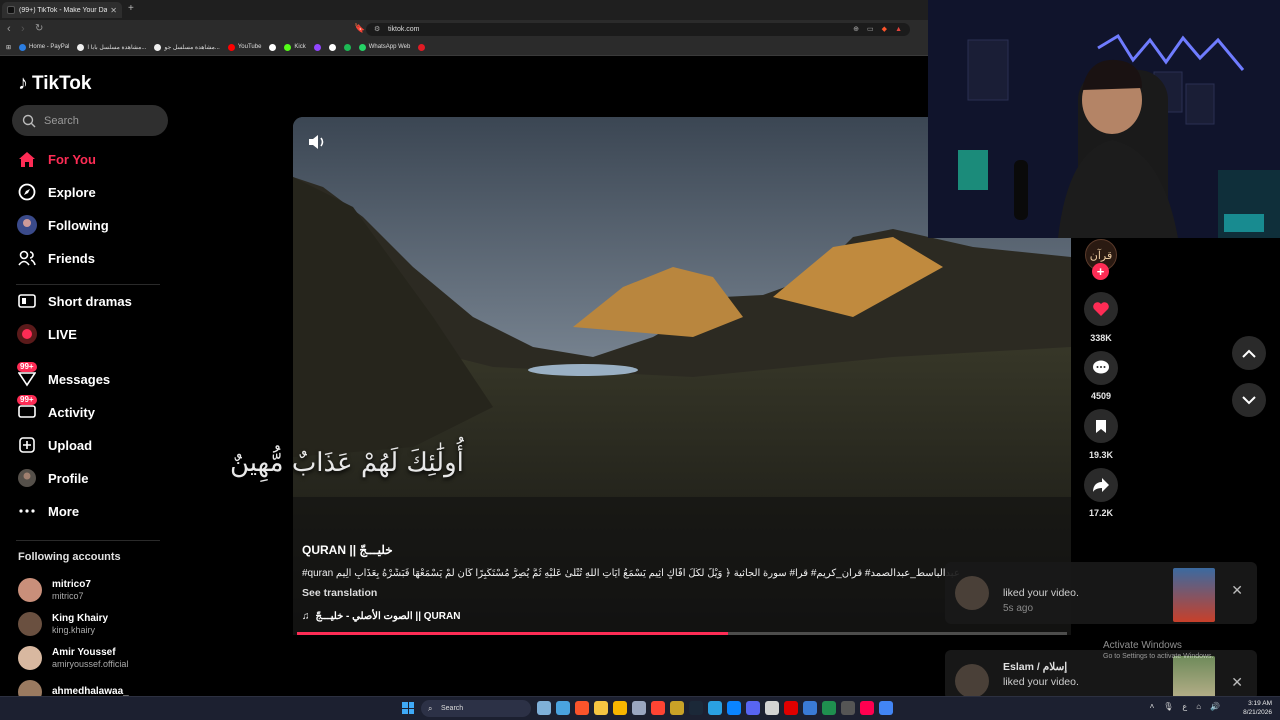  I want to click on previous-video-button, so click(1249, 353).